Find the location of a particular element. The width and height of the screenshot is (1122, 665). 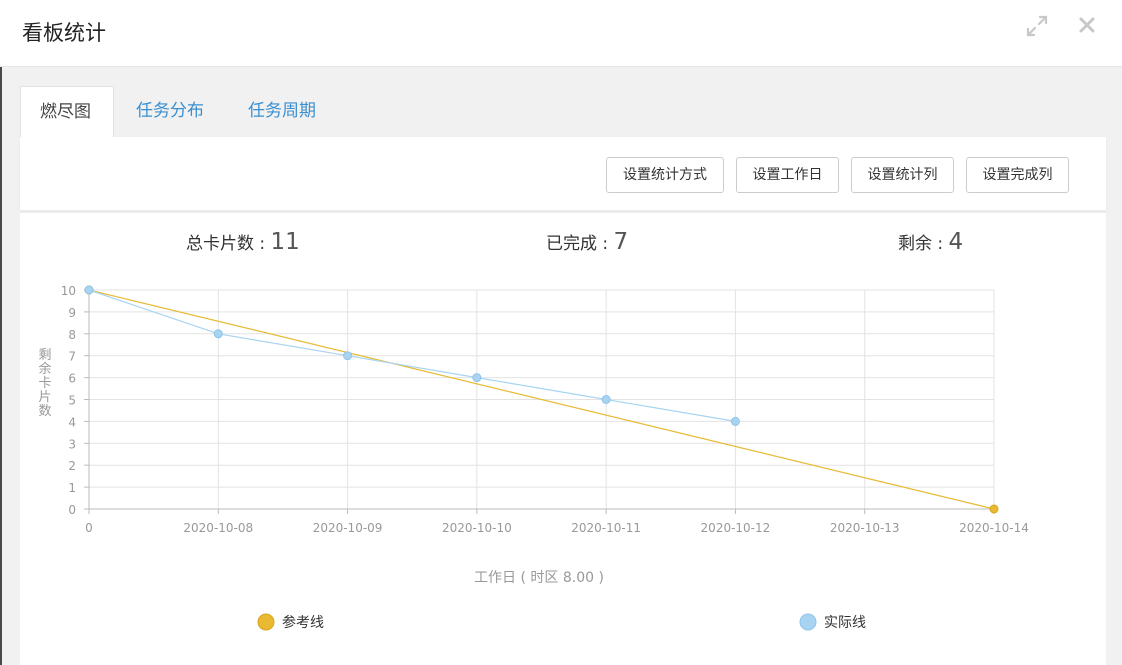

y-tick-label: 1 is located at coordinates (72, 488).